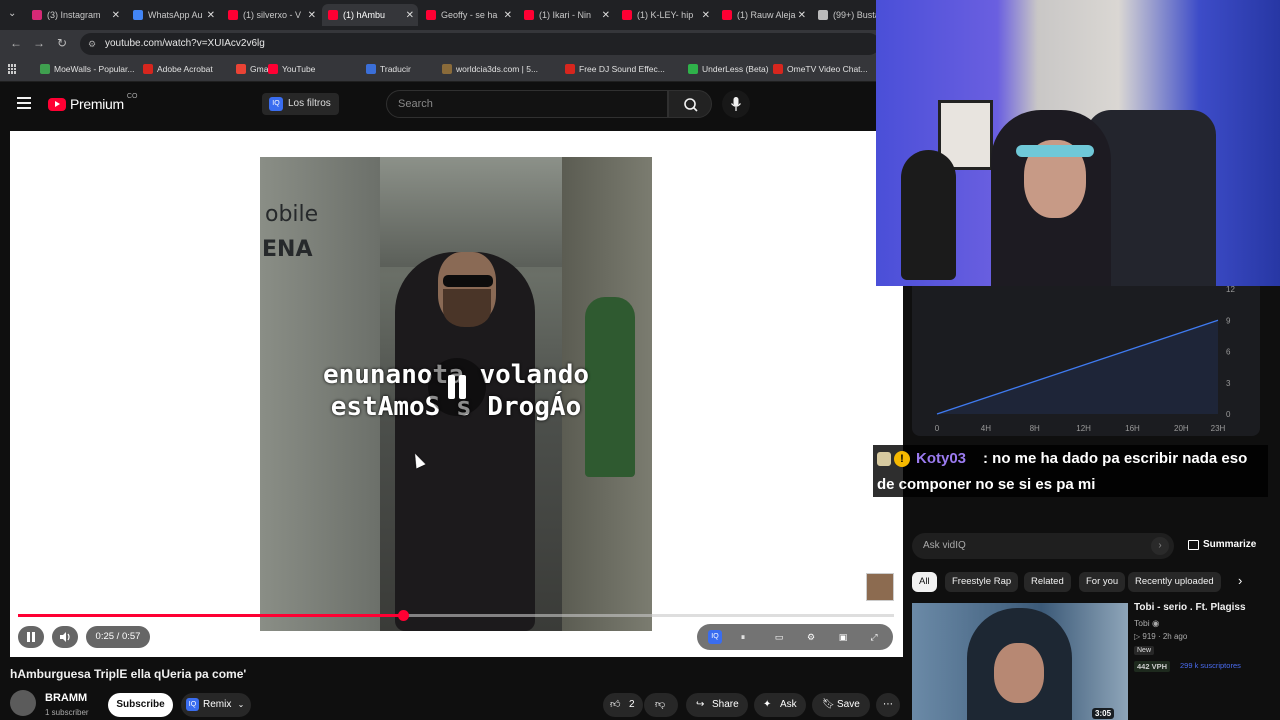 The image size is (1280, 720). What do you see at coordinates (23, 703) in the screenshot?
I see `channel-avatar` at bounding box center [23, 703].